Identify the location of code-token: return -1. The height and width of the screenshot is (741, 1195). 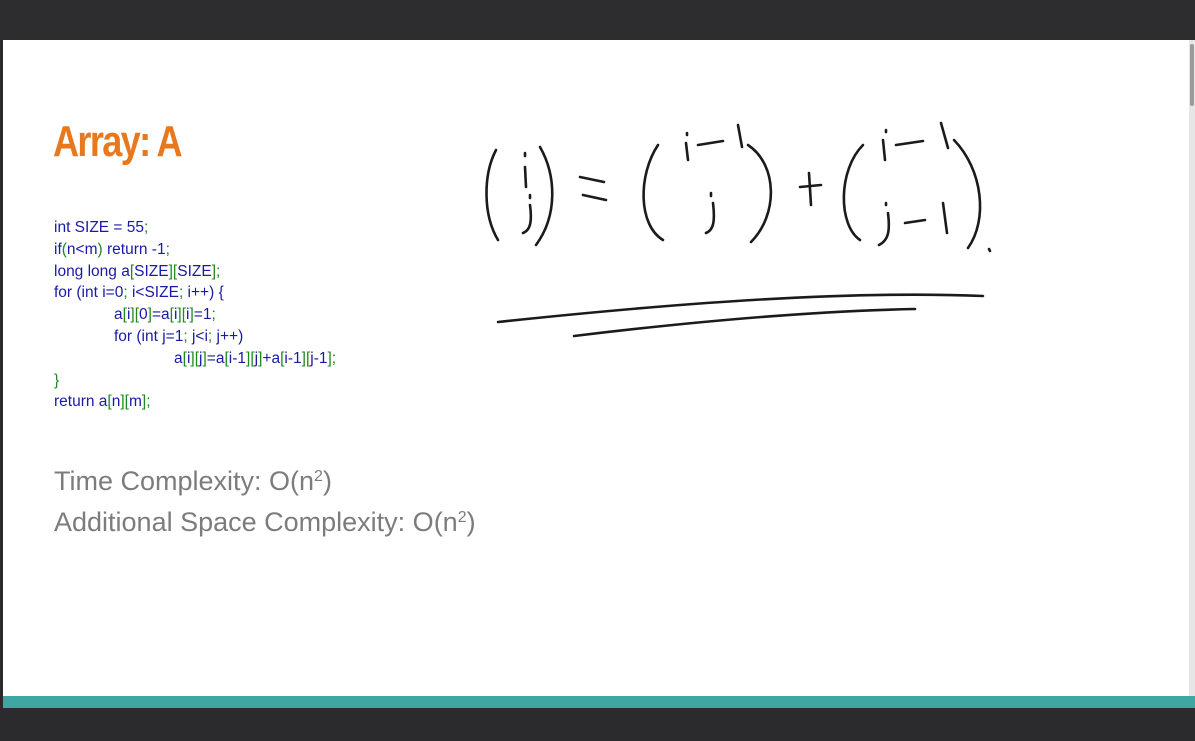
(134, 249).